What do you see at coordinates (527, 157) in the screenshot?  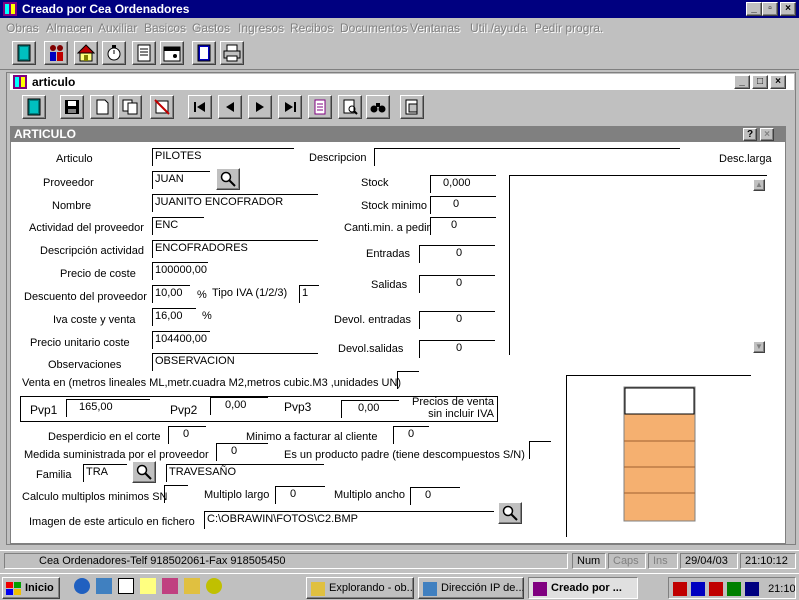 I see `descripcion-field` at bounding box center [527, 157].